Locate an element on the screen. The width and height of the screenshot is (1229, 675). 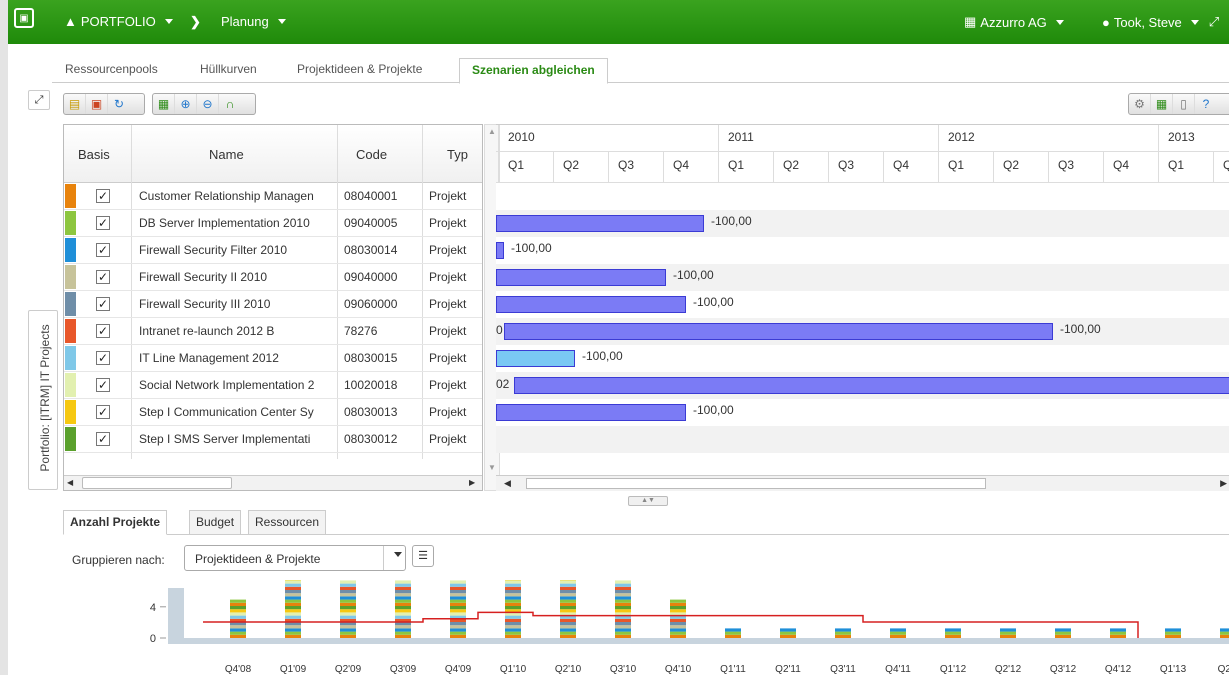
project-name: Social Network Implementation 2 is located at coordinates (227, 385).